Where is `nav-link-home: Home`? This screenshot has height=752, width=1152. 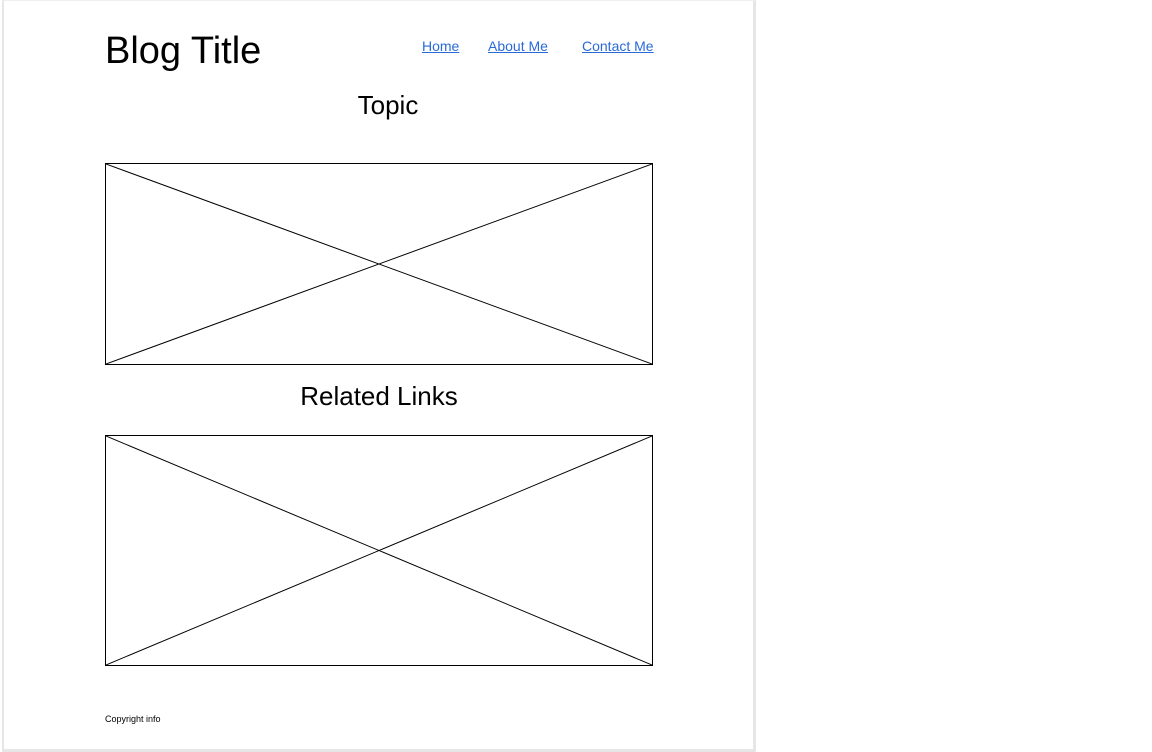 nav-link-home: Home is located at coordinates (440, 46).